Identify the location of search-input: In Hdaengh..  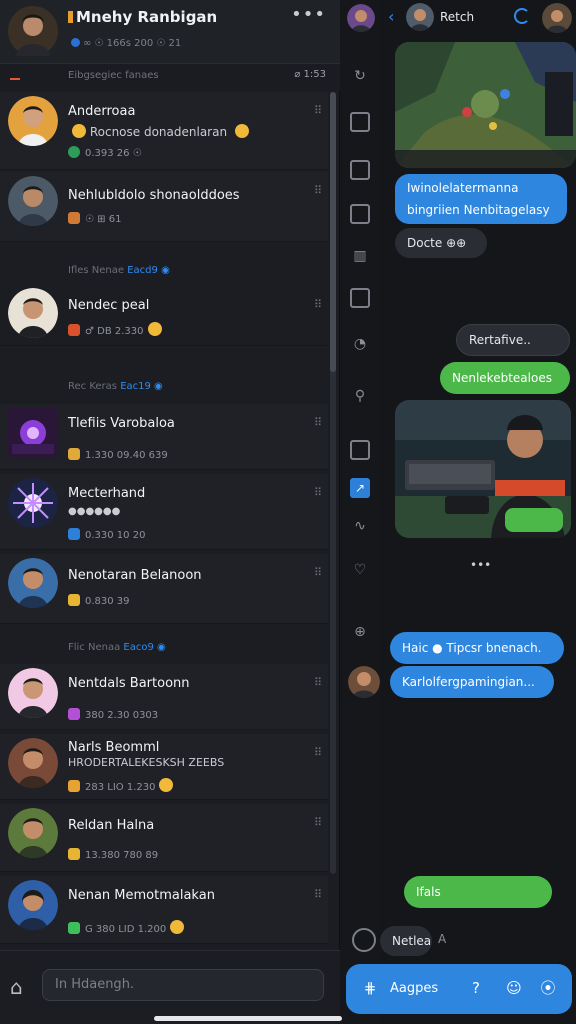
(183, 985).